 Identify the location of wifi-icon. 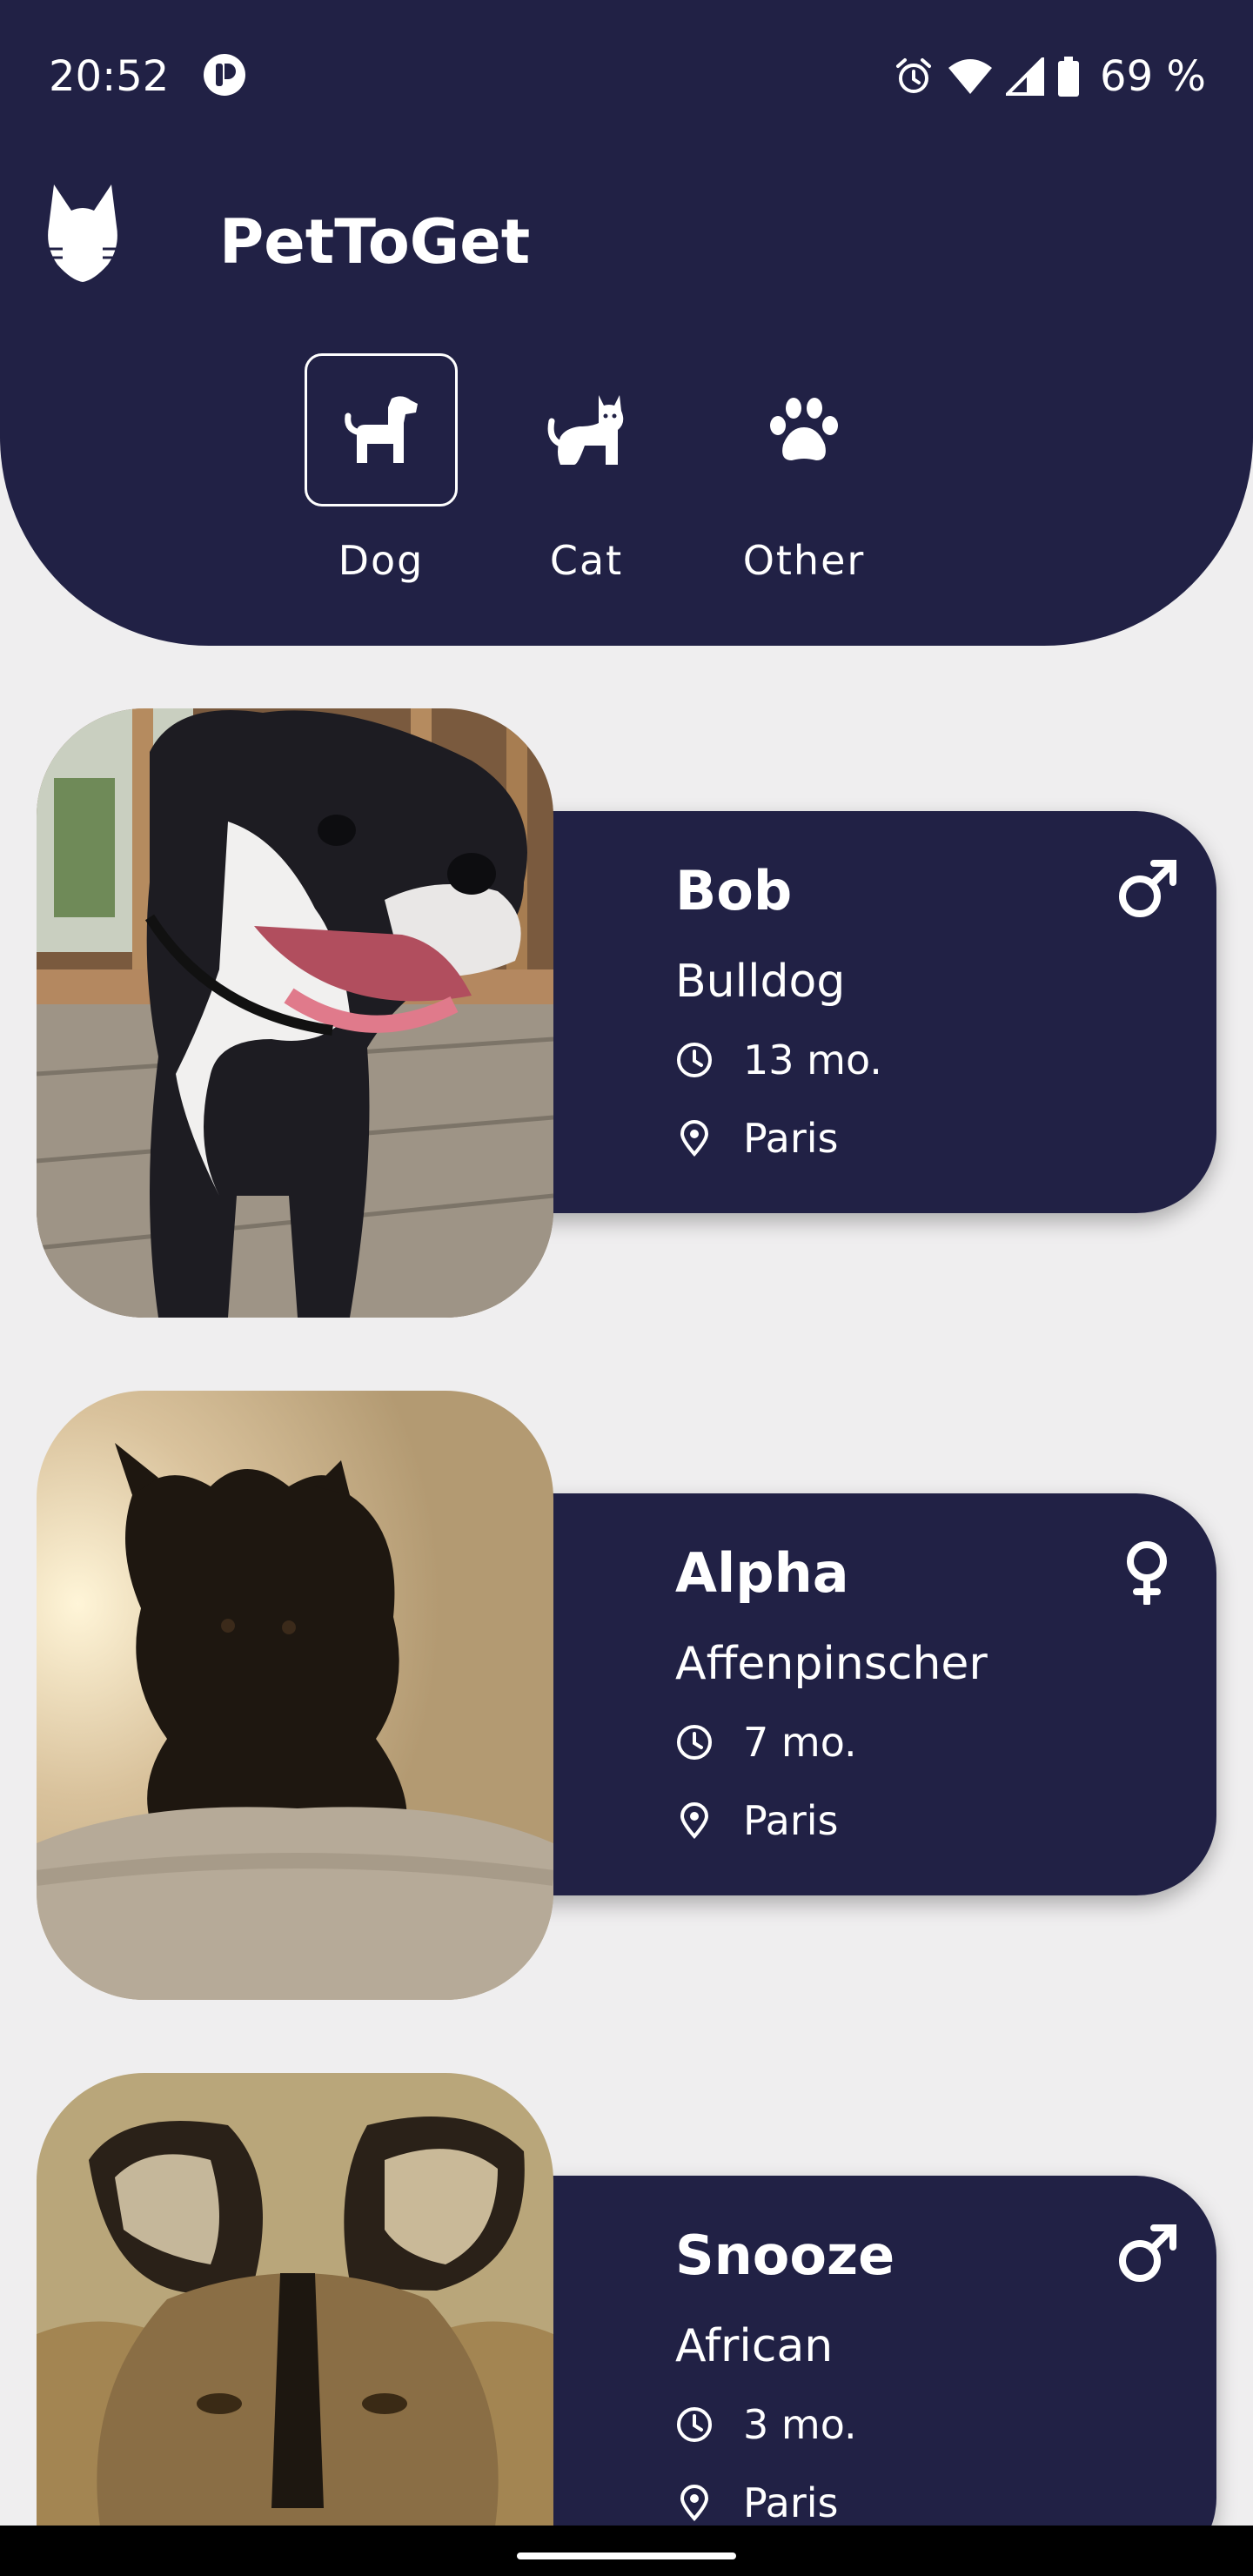
(971, 77).